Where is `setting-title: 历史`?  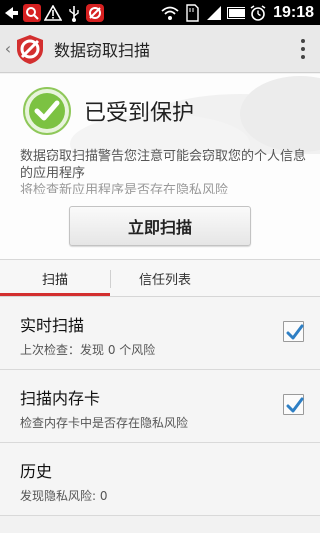
setting-title: 历史 is located at coordinates (36, 471).